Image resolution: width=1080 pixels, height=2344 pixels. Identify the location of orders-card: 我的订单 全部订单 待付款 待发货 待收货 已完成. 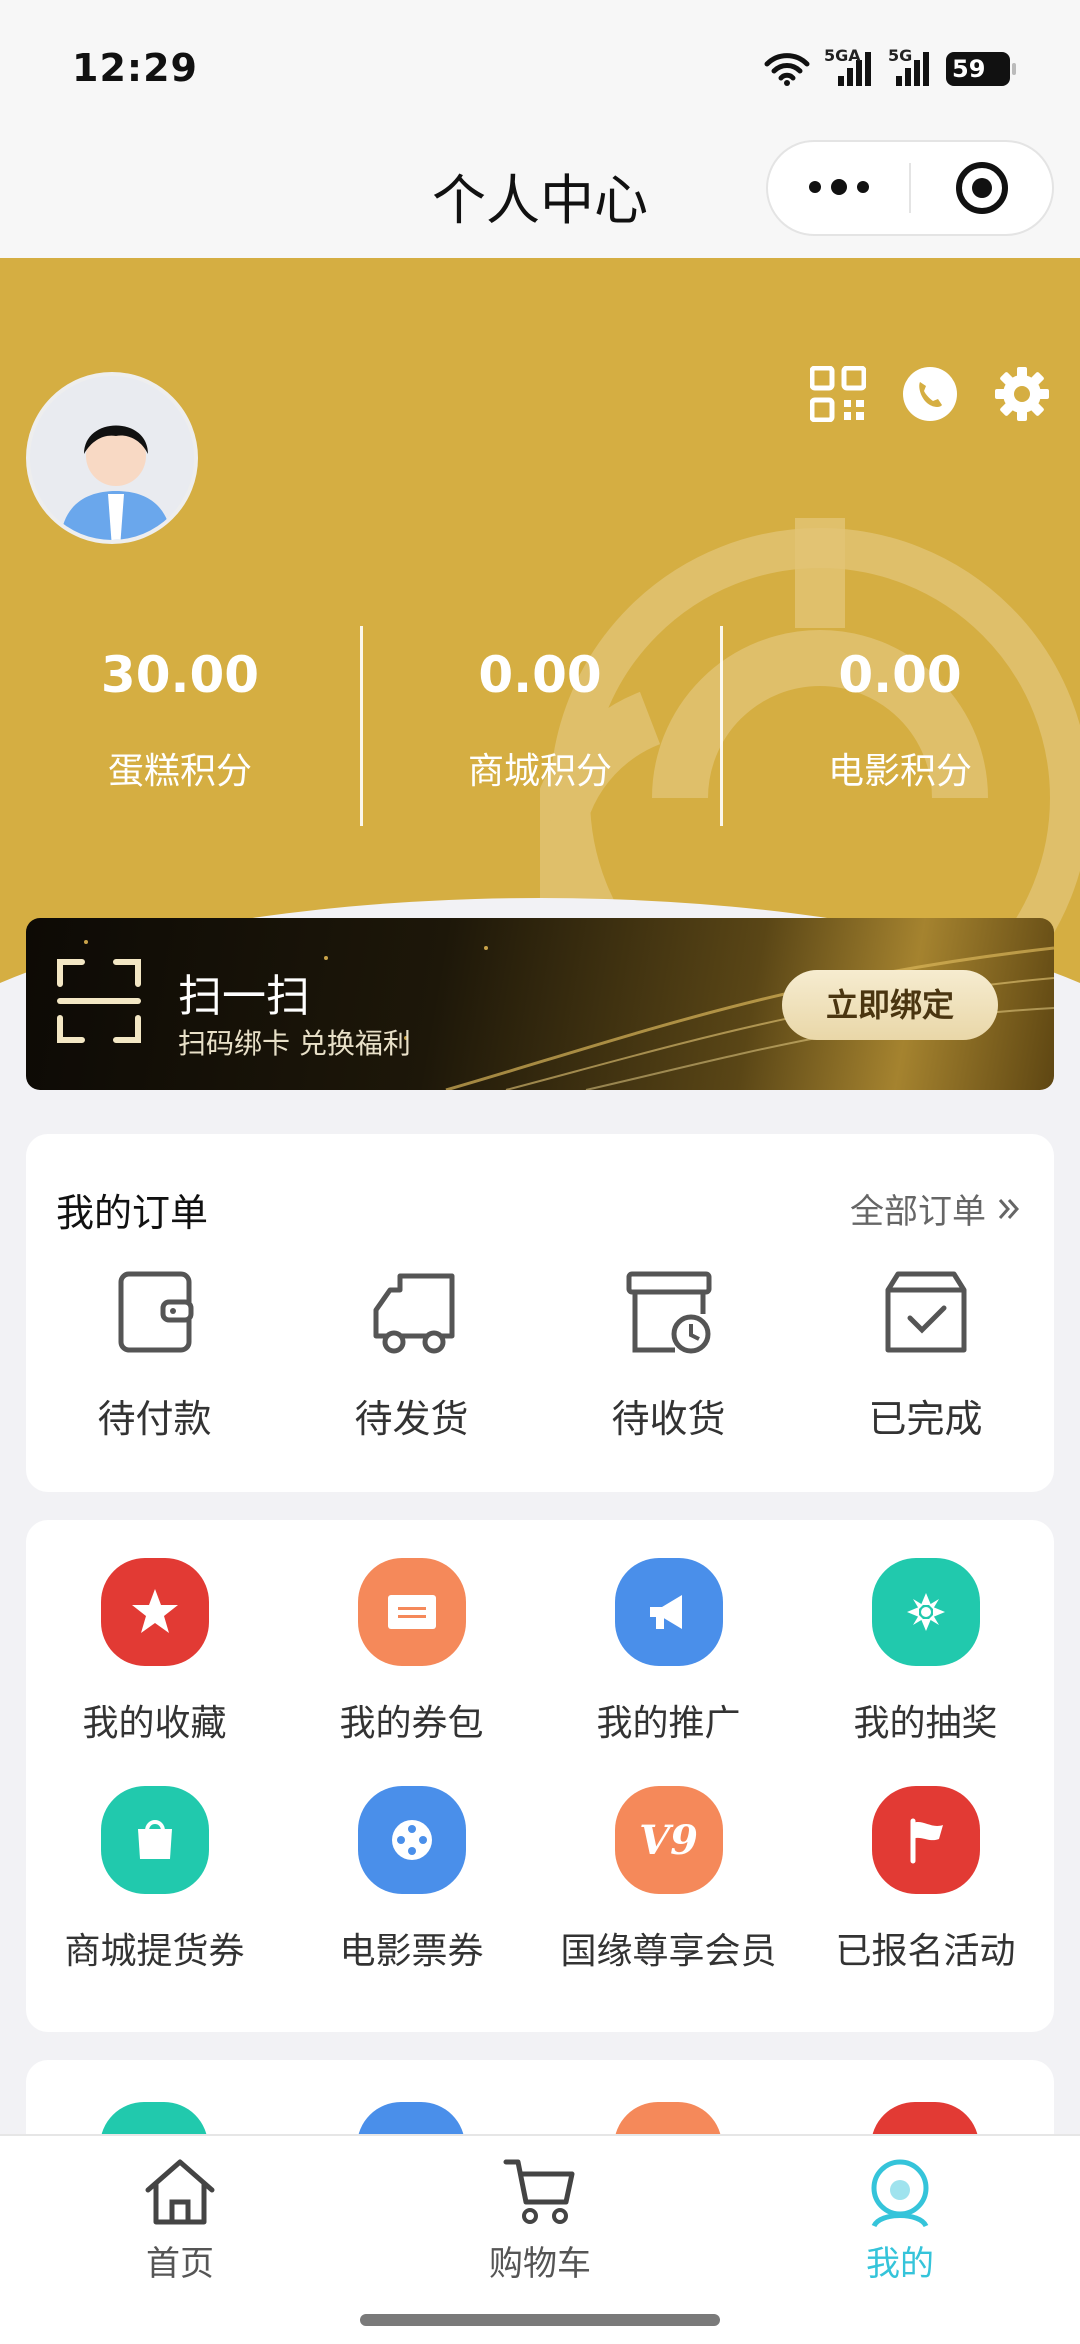
(540, 1313).